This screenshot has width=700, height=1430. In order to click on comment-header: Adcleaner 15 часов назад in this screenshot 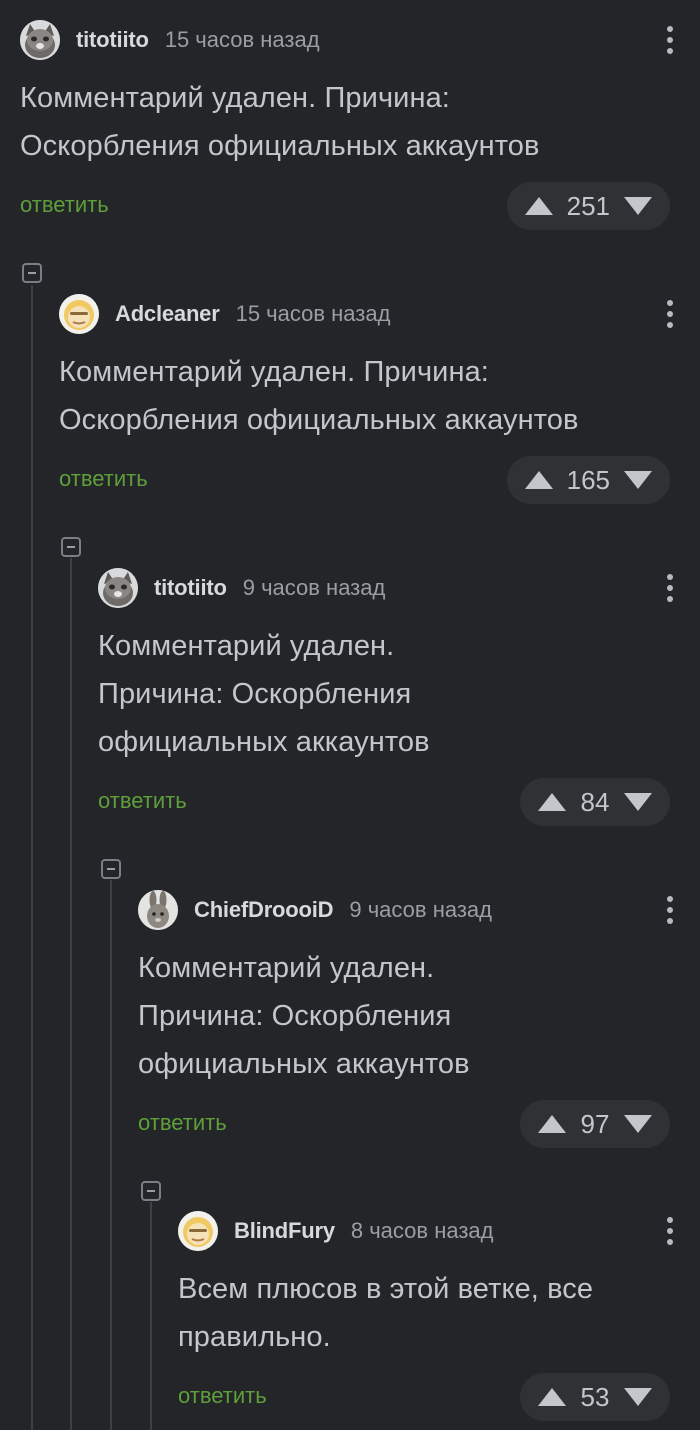, I will do `click(366, 314)`.